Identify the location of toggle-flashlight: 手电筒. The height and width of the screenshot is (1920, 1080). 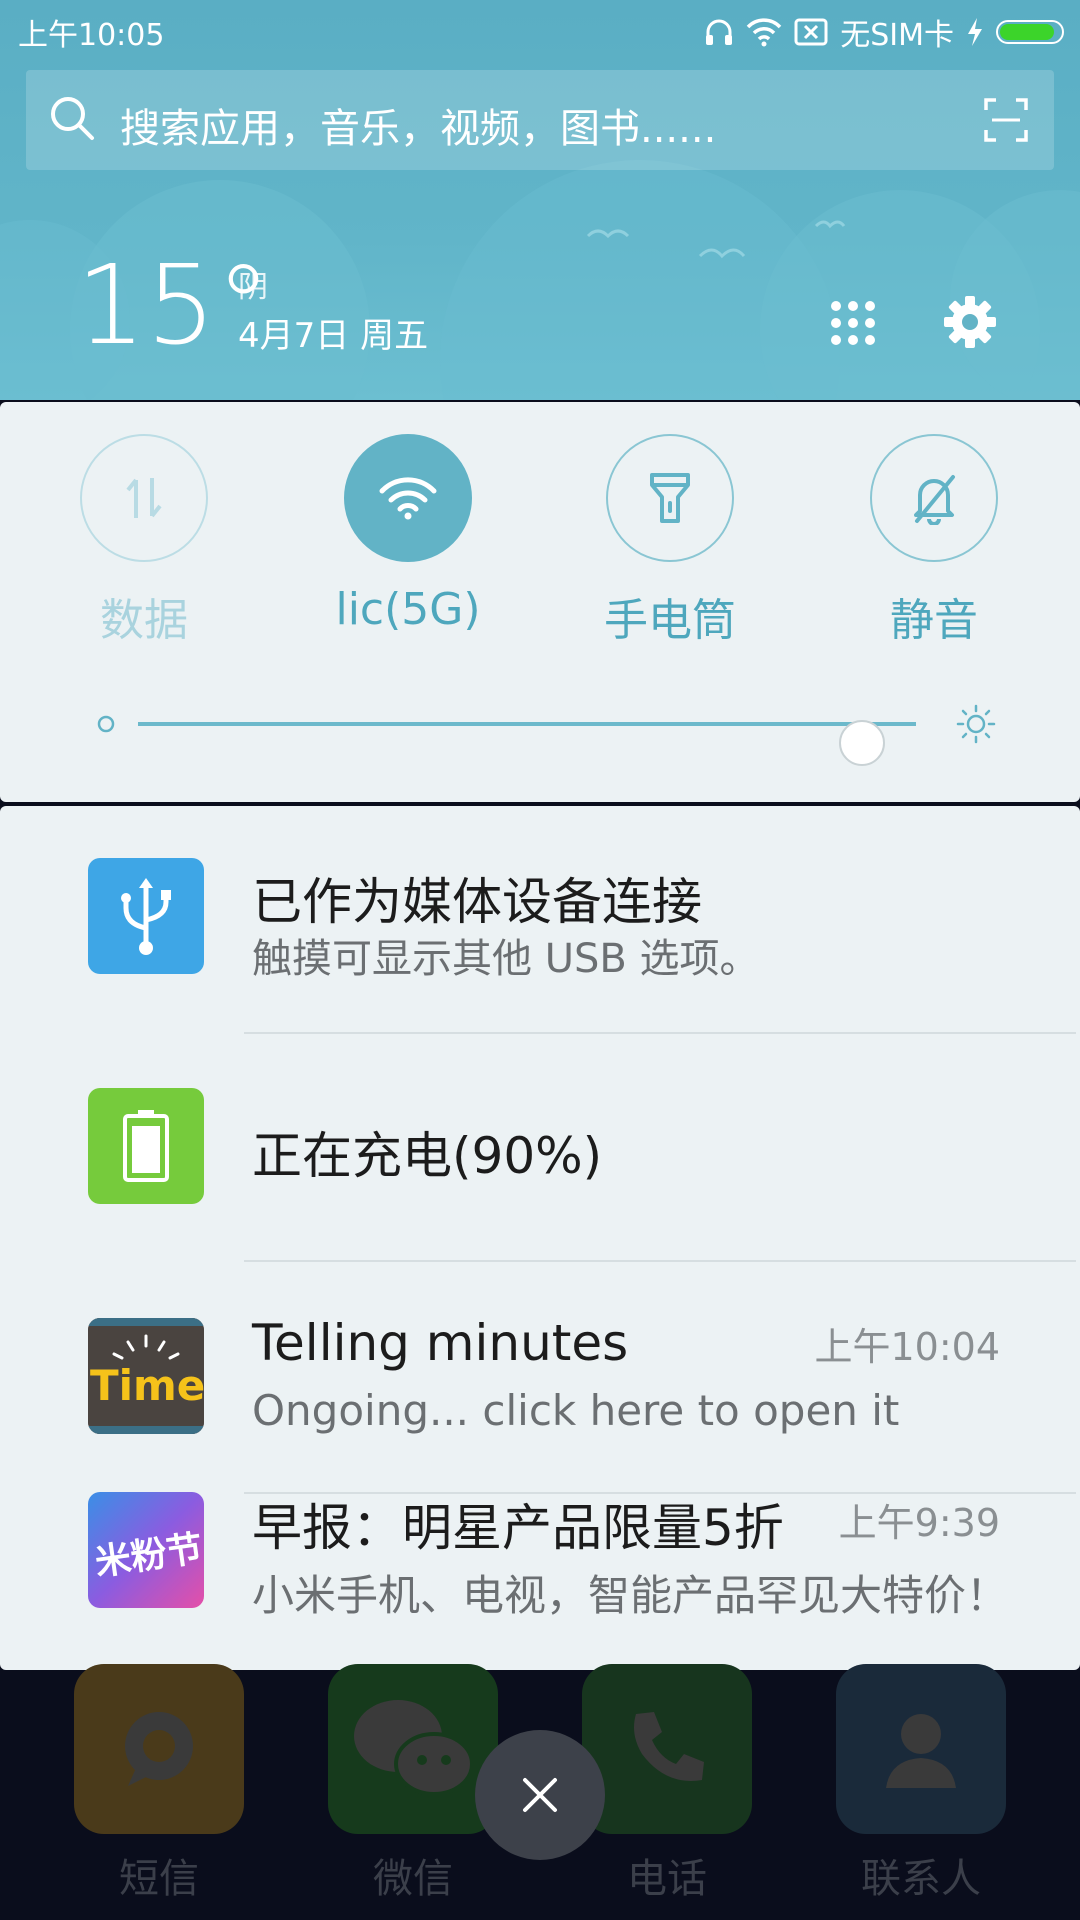
(670, 541).